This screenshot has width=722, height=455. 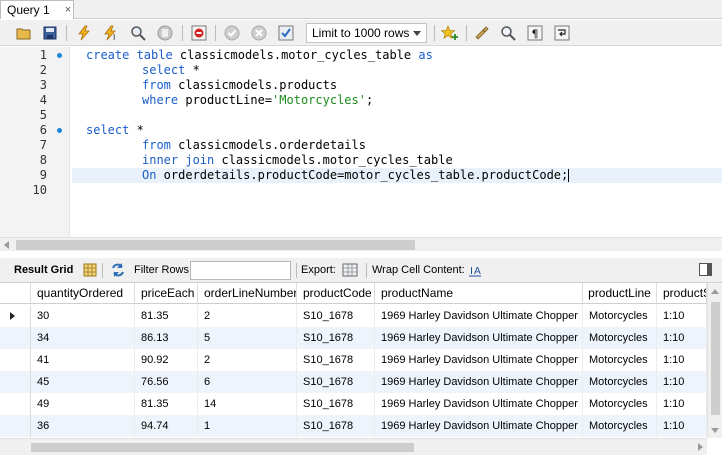 What do you see at coordinates (118, 270) in the screenshot?
I see `refresh-icon` at bounding box center [118, 270].